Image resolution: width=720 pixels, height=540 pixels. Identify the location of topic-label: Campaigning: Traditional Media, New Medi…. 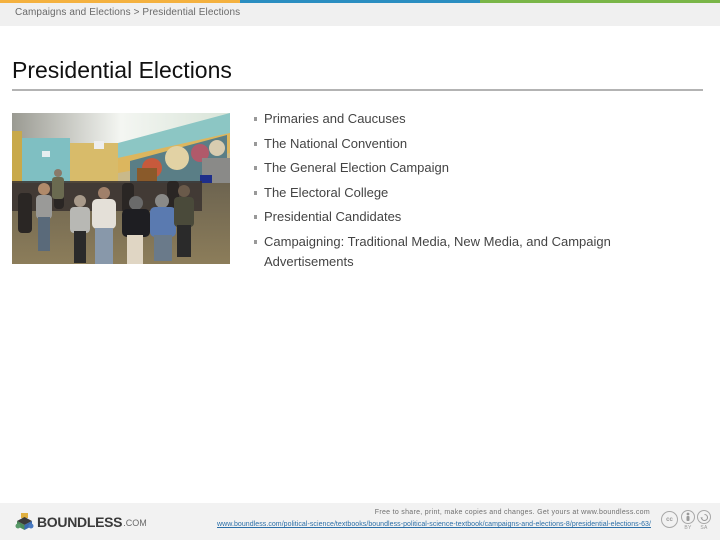
(437, 251).